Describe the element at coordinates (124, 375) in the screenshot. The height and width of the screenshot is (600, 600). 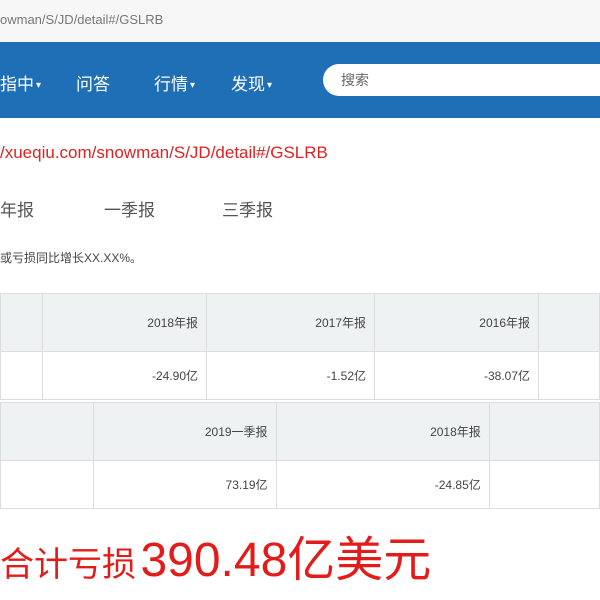
I see `table-cell: -24.90亿` at that location.